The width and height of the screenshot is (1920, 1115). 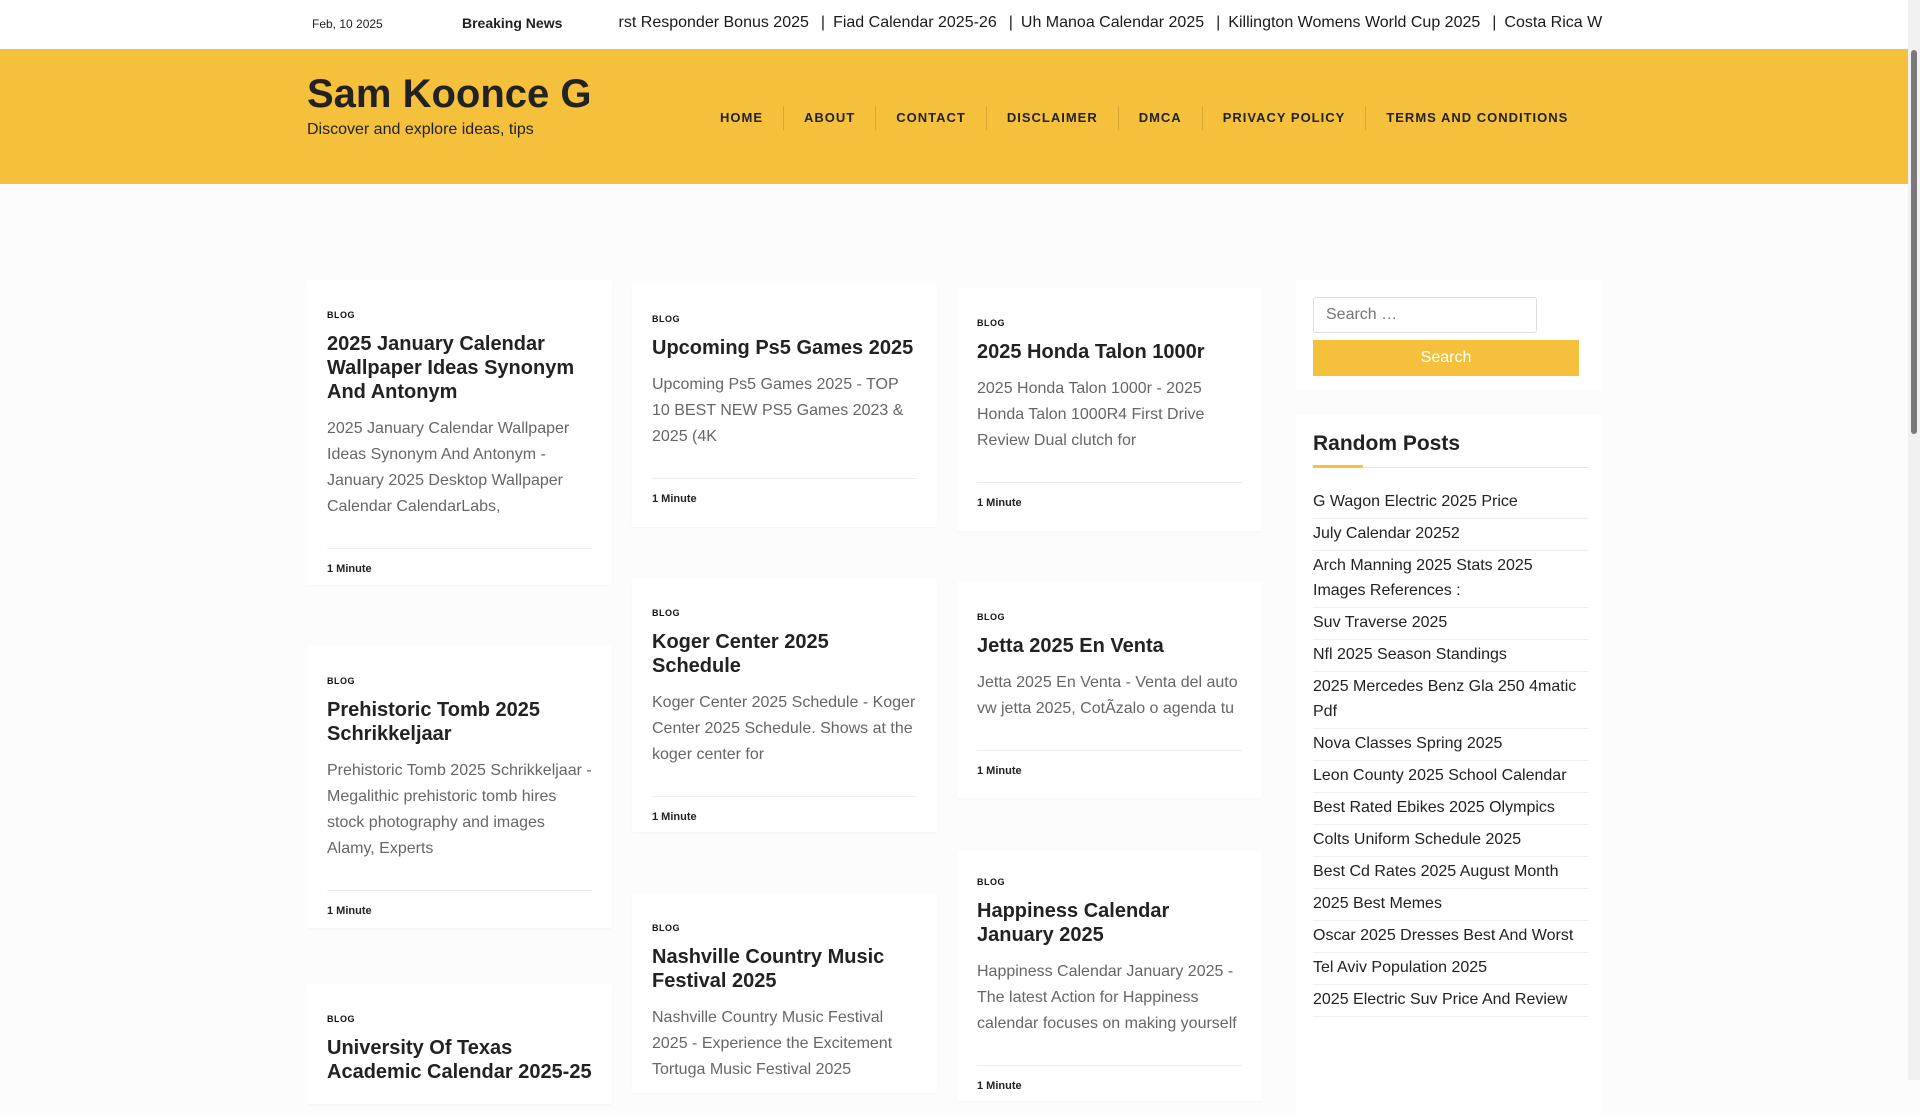 I want to click on post-title: Koger Center 2025 Schedule, so click(x=784, y=654).